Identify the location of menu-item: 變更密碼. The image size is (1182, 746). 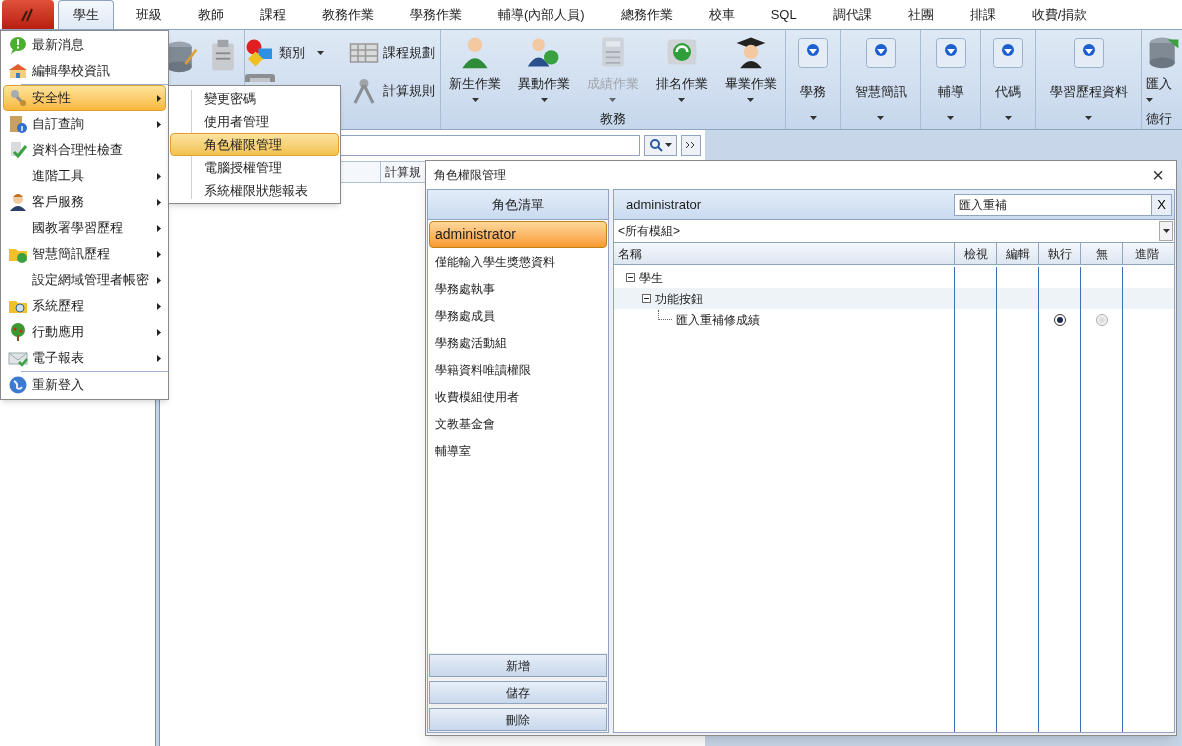
(254, 98).